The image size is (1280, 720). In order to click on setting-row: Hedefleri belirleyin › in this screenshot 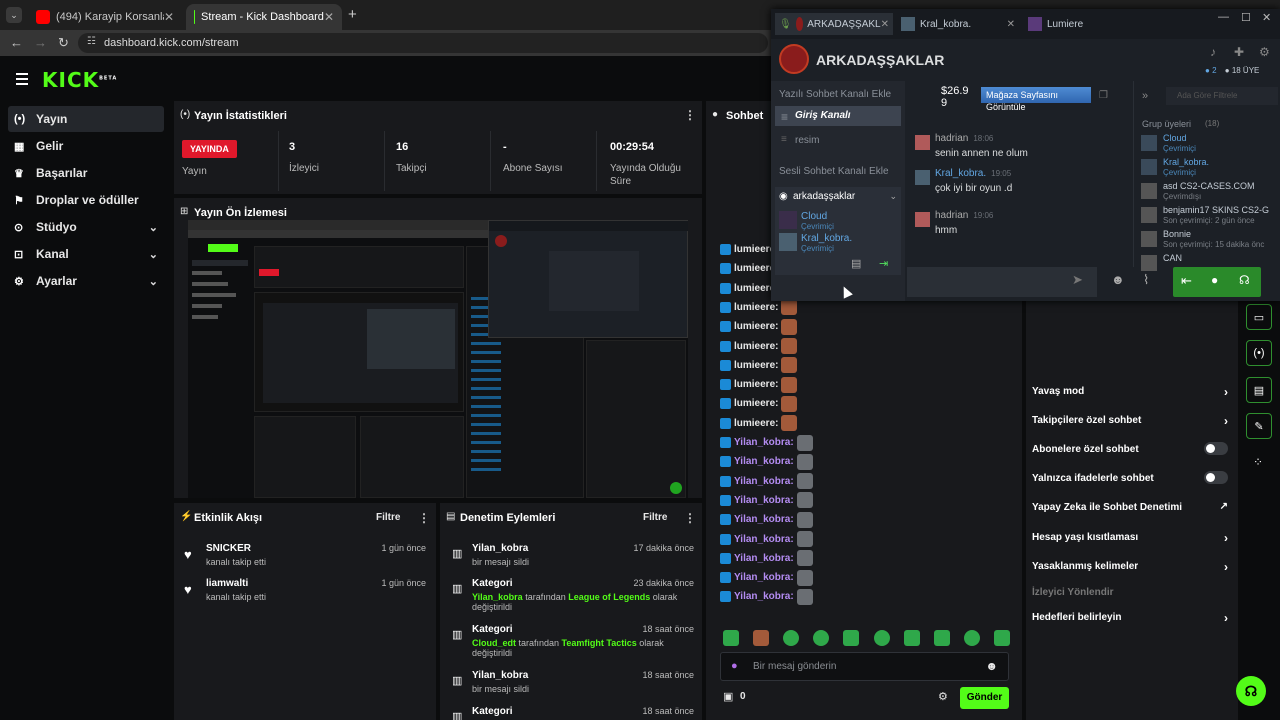, I will do `click(1130, 618)`.